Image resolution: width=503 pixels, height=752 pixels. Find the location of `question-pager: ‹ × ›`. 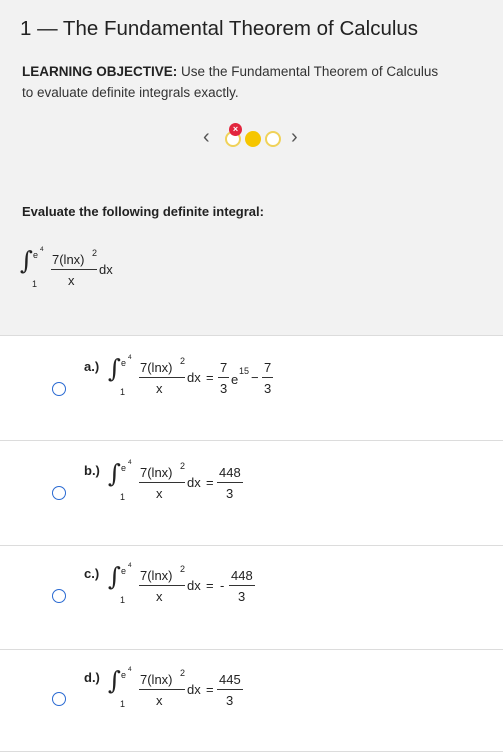

question-pager: ‹ × › is located at coordinates (253, 138).